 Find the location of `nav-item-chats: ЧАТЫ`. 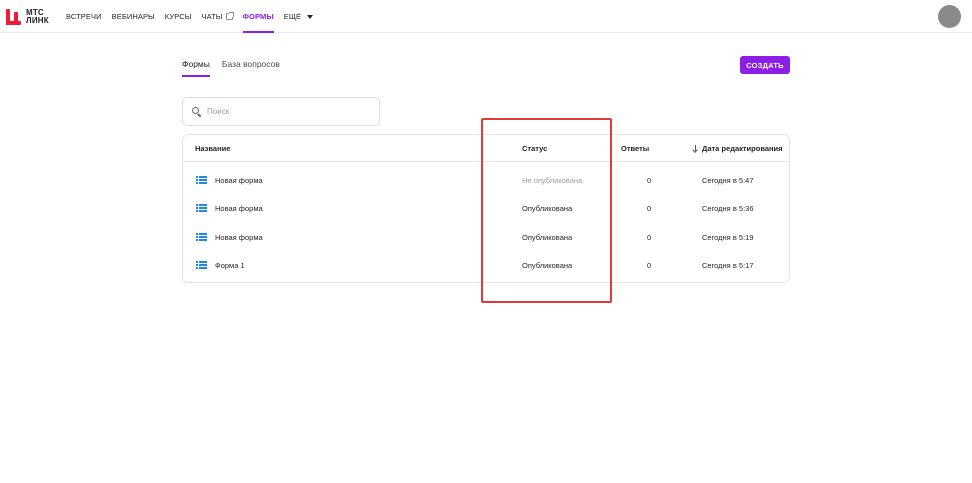

nav-item-chats: ЧАТЫ is located at coordinates (218, 16).